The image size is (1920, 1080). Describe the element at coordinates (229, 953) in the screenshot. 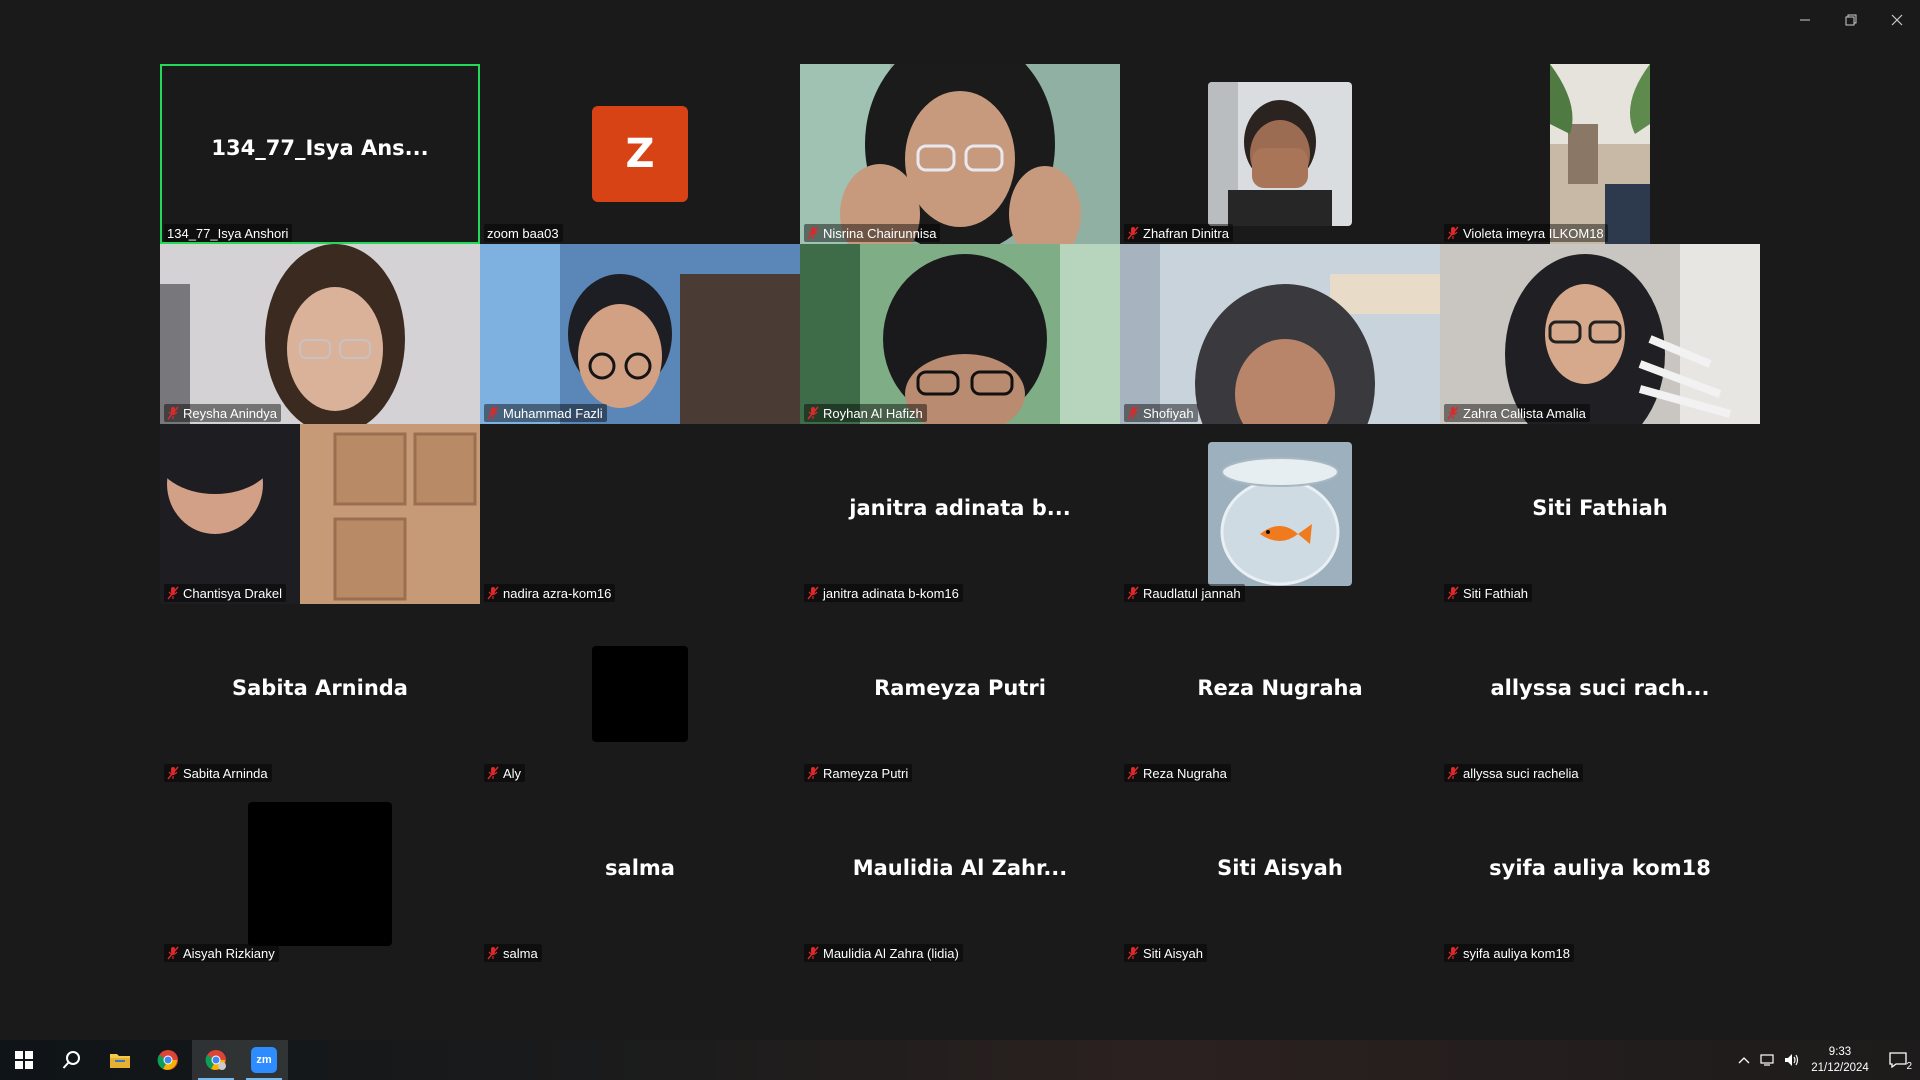

I see `participant-label-text: Aisyah Rizkiany` at that location.